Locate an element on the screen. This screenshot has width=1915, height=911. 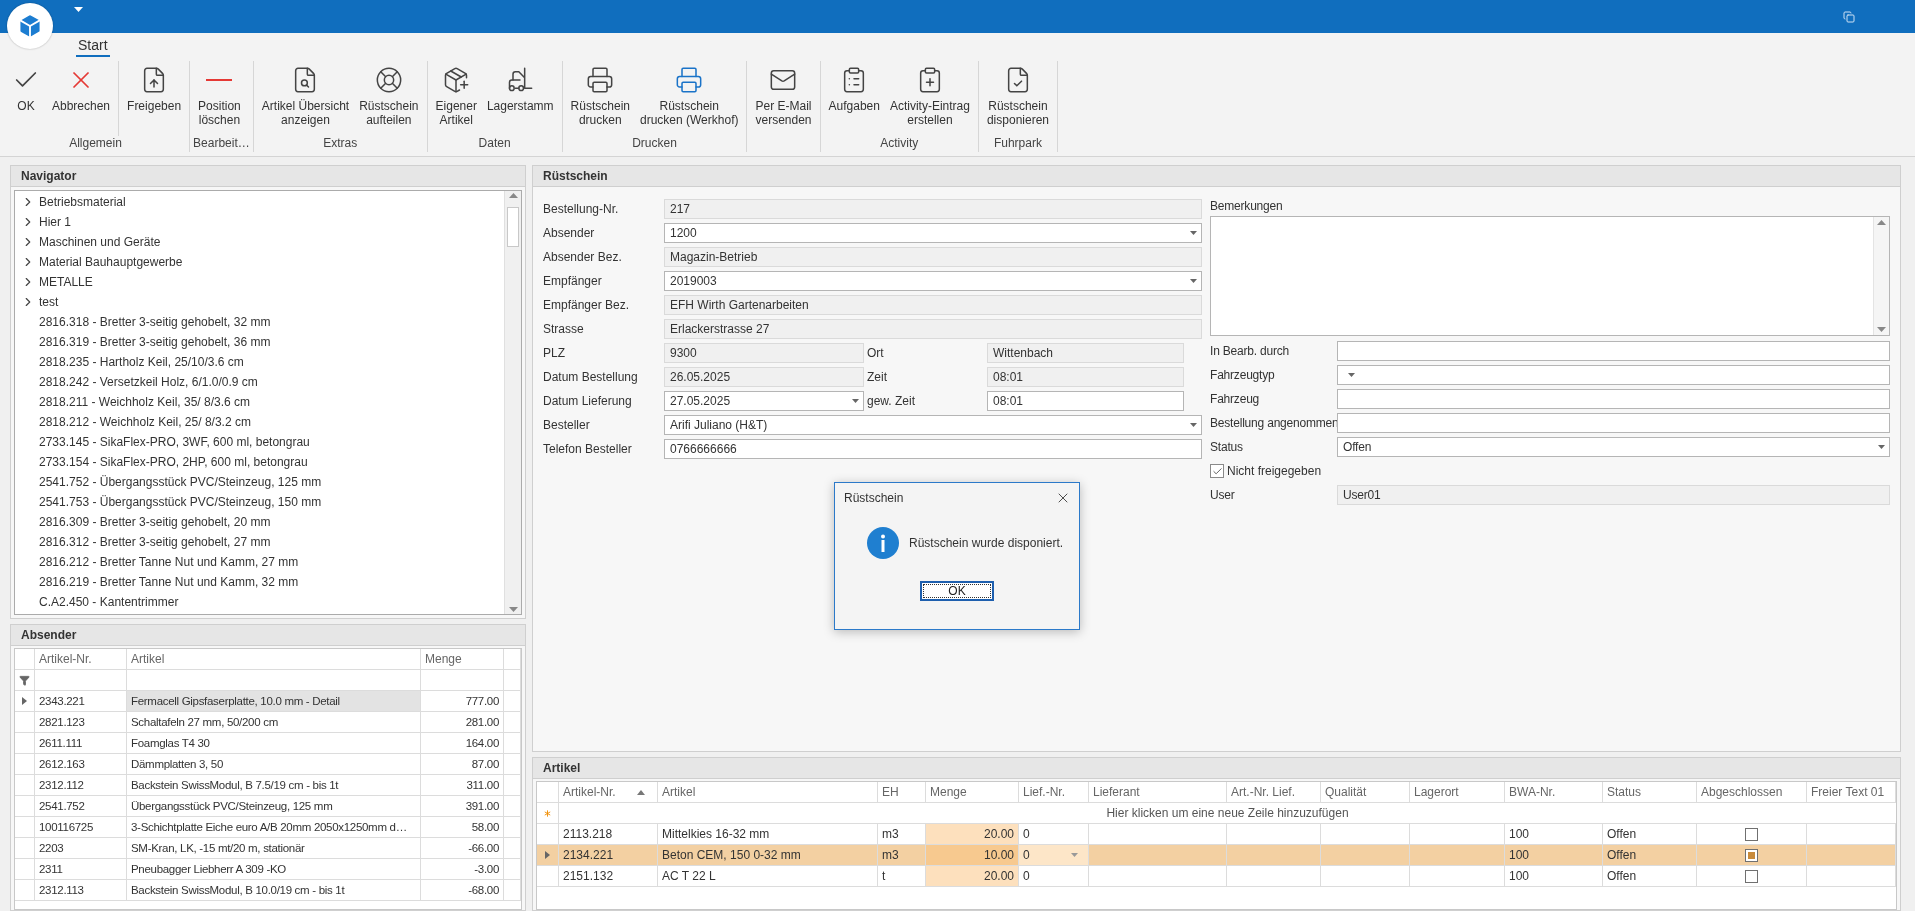
dropdown-field: 1200 is located at coordinates (933, 233).